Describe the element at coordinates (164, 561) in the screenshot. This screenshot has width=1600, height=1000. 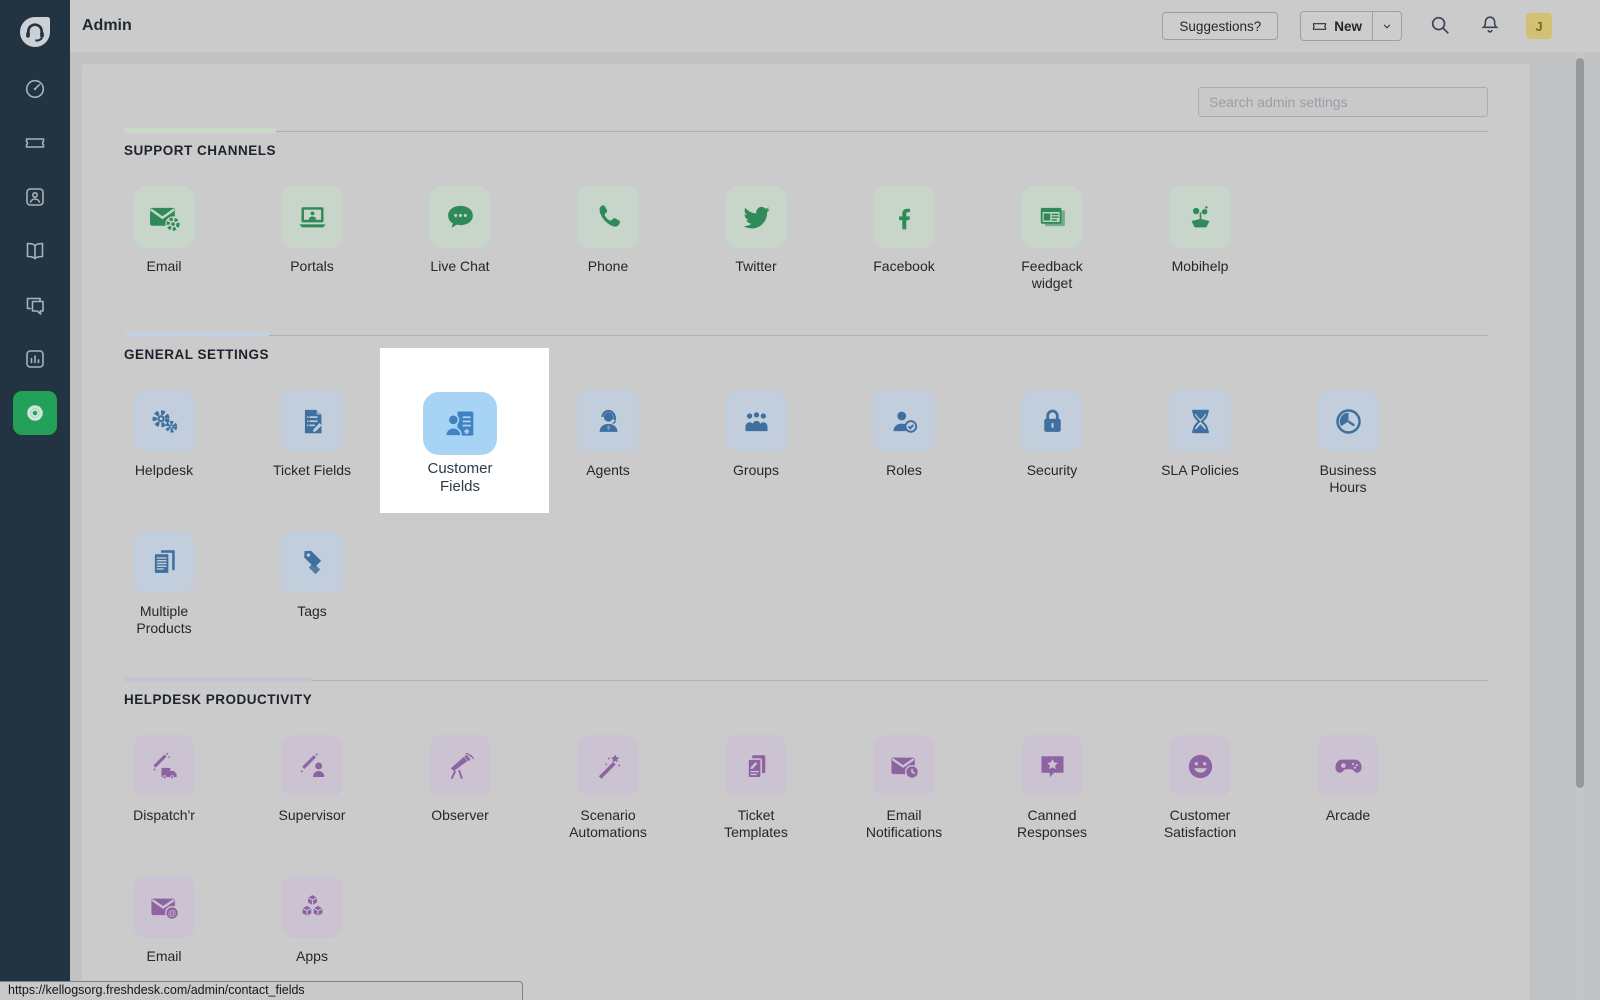
I see `multiple-products-icon` at that location.